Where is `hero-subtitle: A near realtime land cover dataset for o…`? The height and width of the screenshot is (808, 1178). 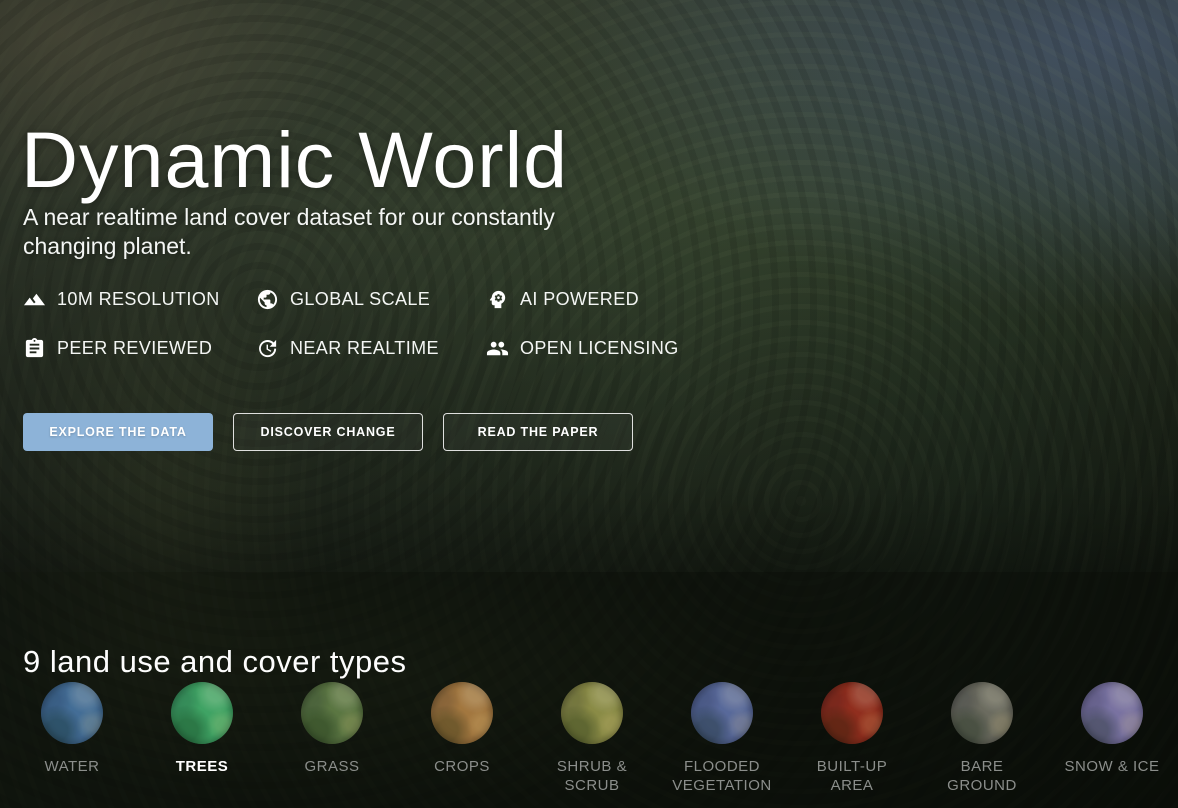
hero-subtitle: A near realtime land cover dataset for o… is located at coordinates (289, 231).